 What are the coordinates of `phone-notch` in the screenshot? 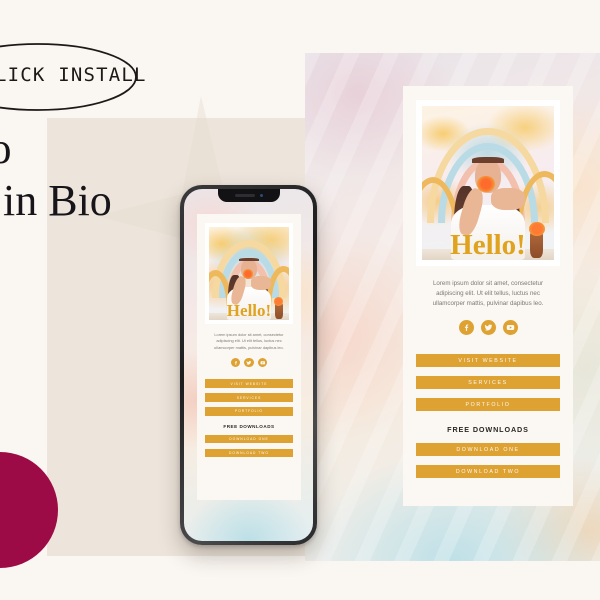 It's located at (248, 195).